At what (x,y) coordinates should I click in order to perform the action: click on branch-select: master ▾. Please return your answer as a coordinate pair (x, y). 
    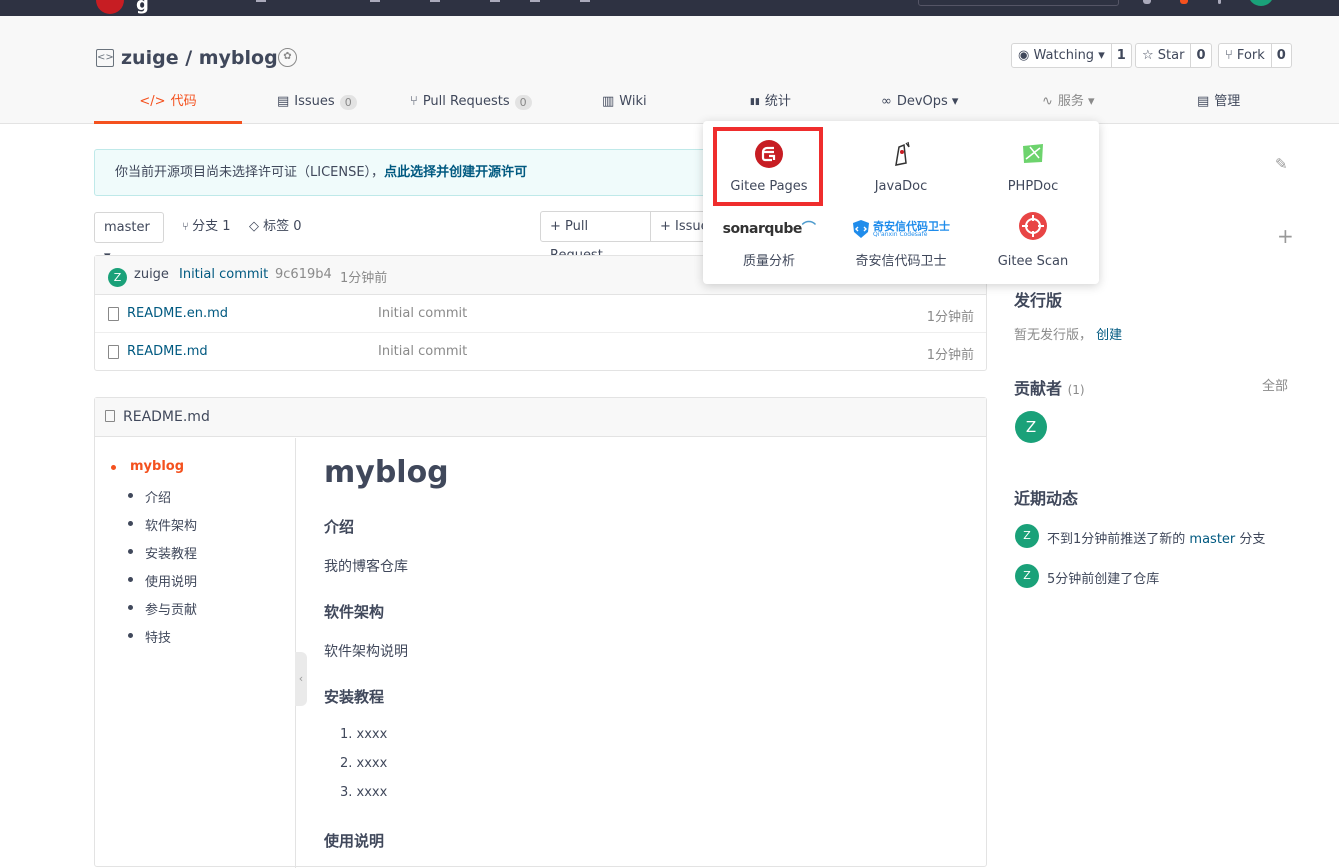
    Looking at the image, I should click on (129, 238).